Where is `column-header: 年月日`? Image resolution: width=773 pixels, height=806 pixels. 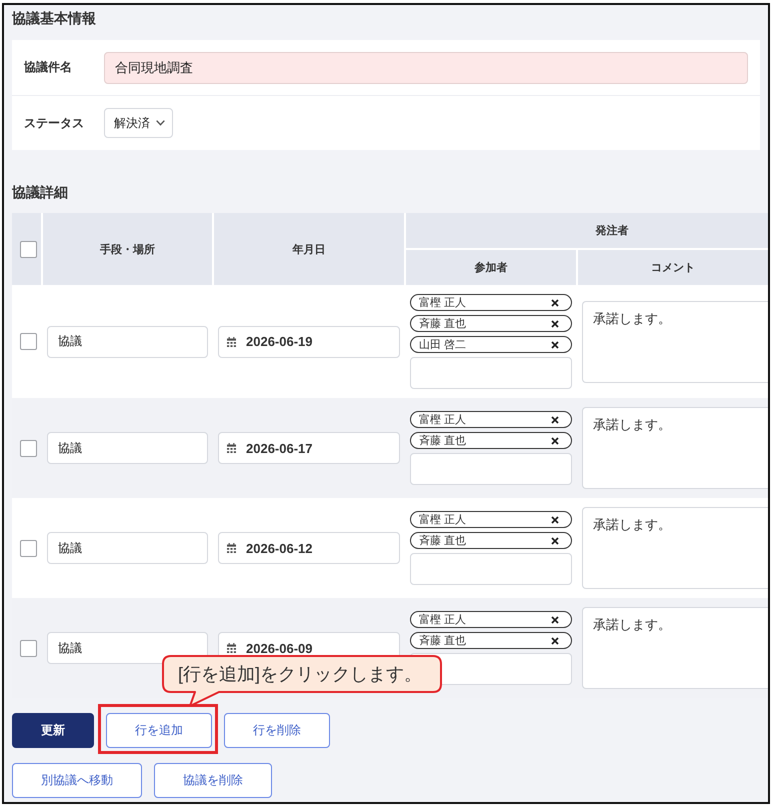
column-header: 年月日 is located at coordinates (309, 249).